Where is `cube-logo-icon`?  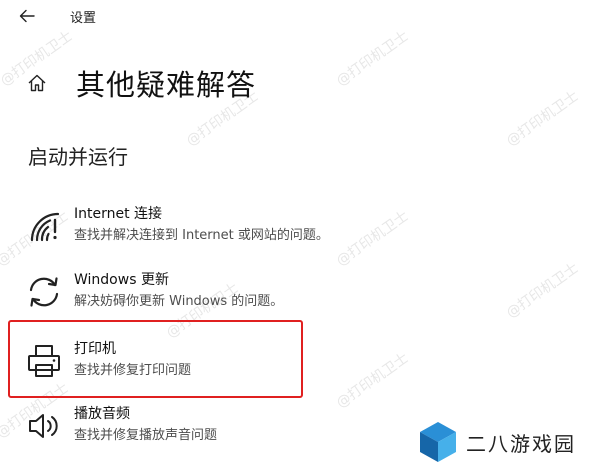
cube-logo-icon is located at coordinates (438, 442).